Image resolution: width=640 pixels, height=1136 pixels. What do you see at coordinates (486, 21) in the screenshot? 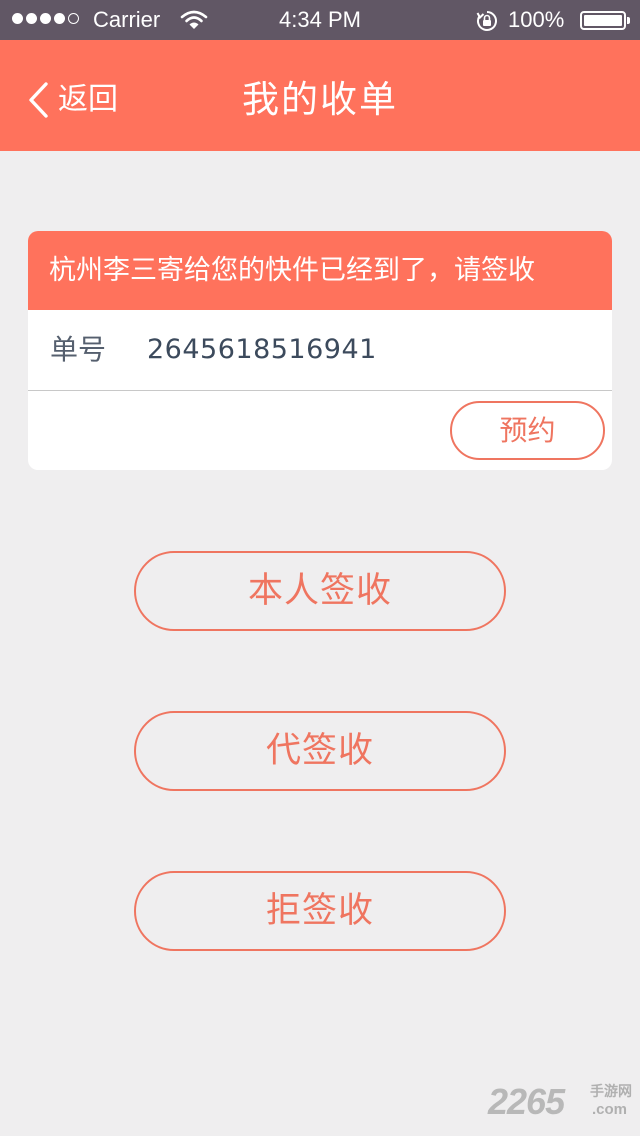
I see `rotation-lock-icon` at bounding box center [486, 21].